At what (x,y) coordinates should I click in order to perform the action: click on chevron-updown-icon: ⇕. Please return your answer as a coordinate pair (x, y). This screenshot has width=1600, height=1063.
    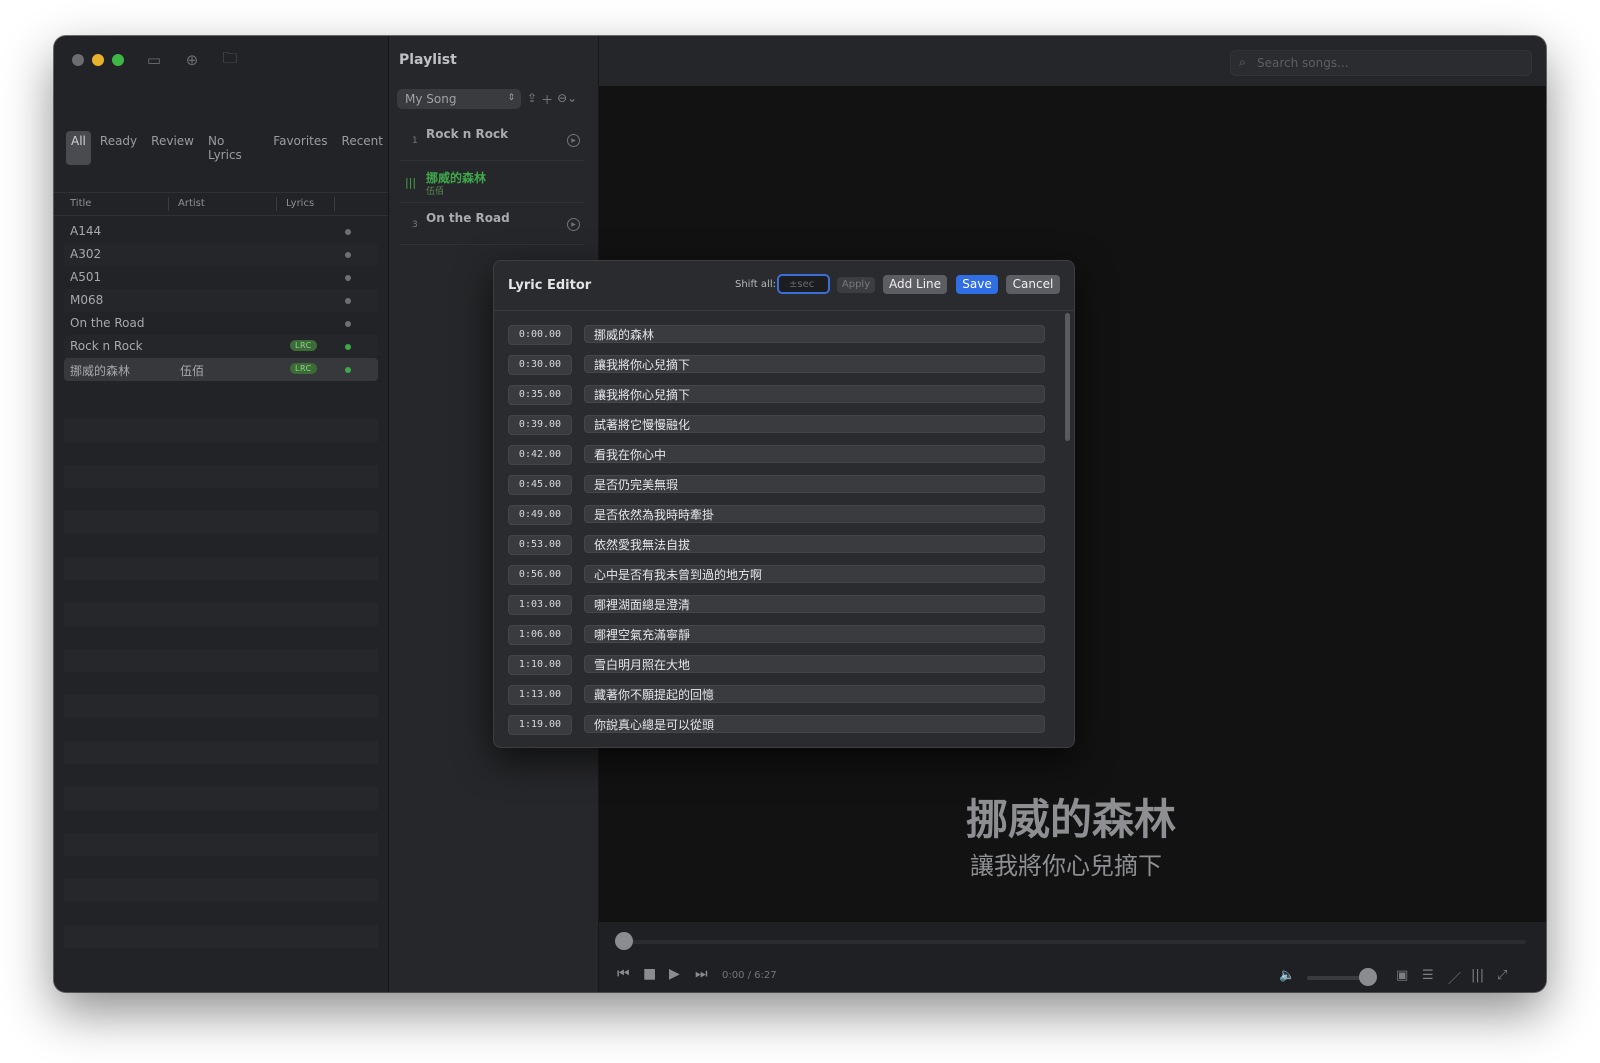
    Looking at the image, I should click on (511, 98).